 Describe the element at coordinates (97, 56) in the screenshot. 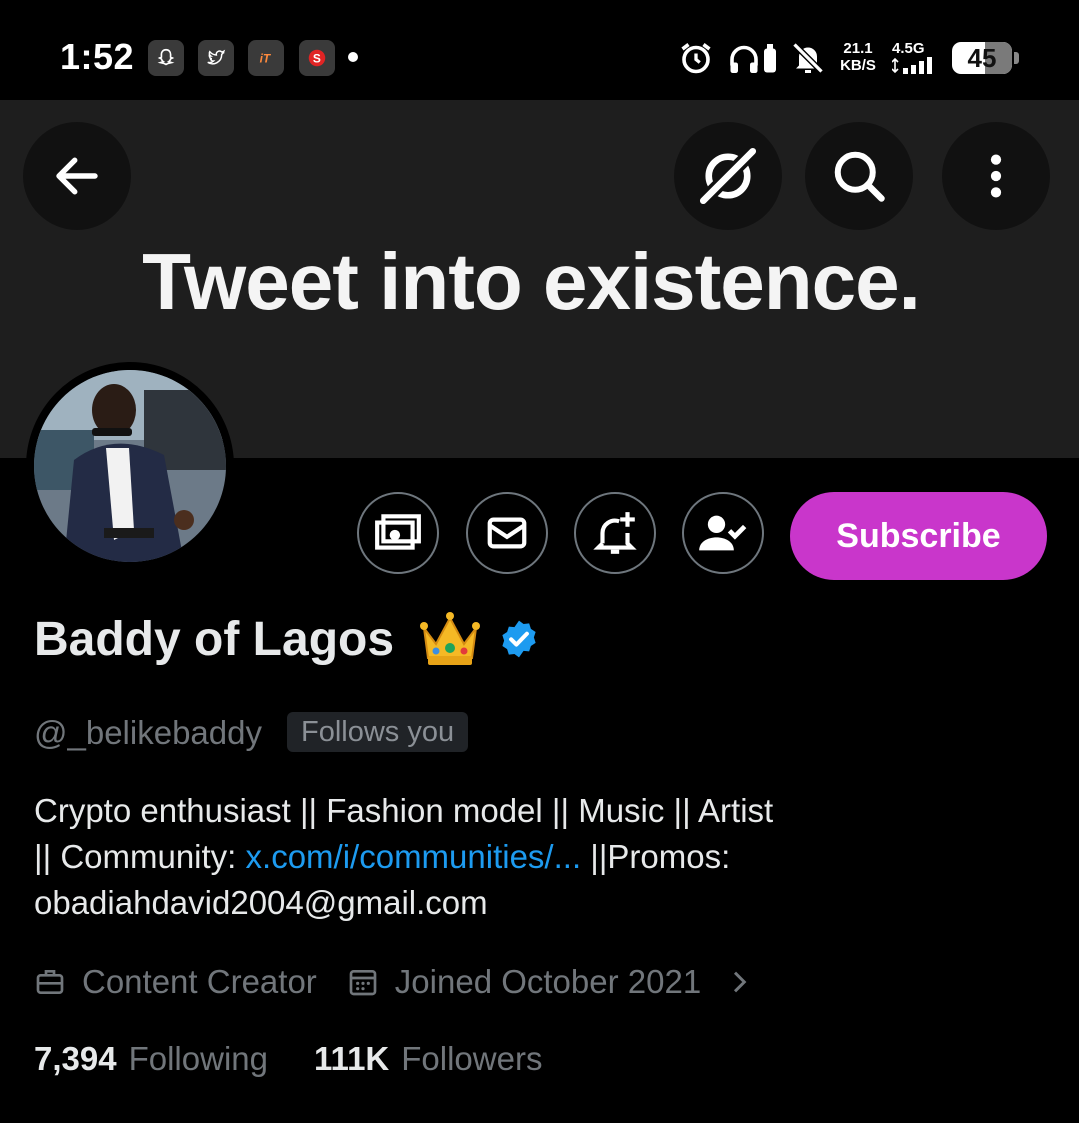

I see `status-time: 1:52` at that location.